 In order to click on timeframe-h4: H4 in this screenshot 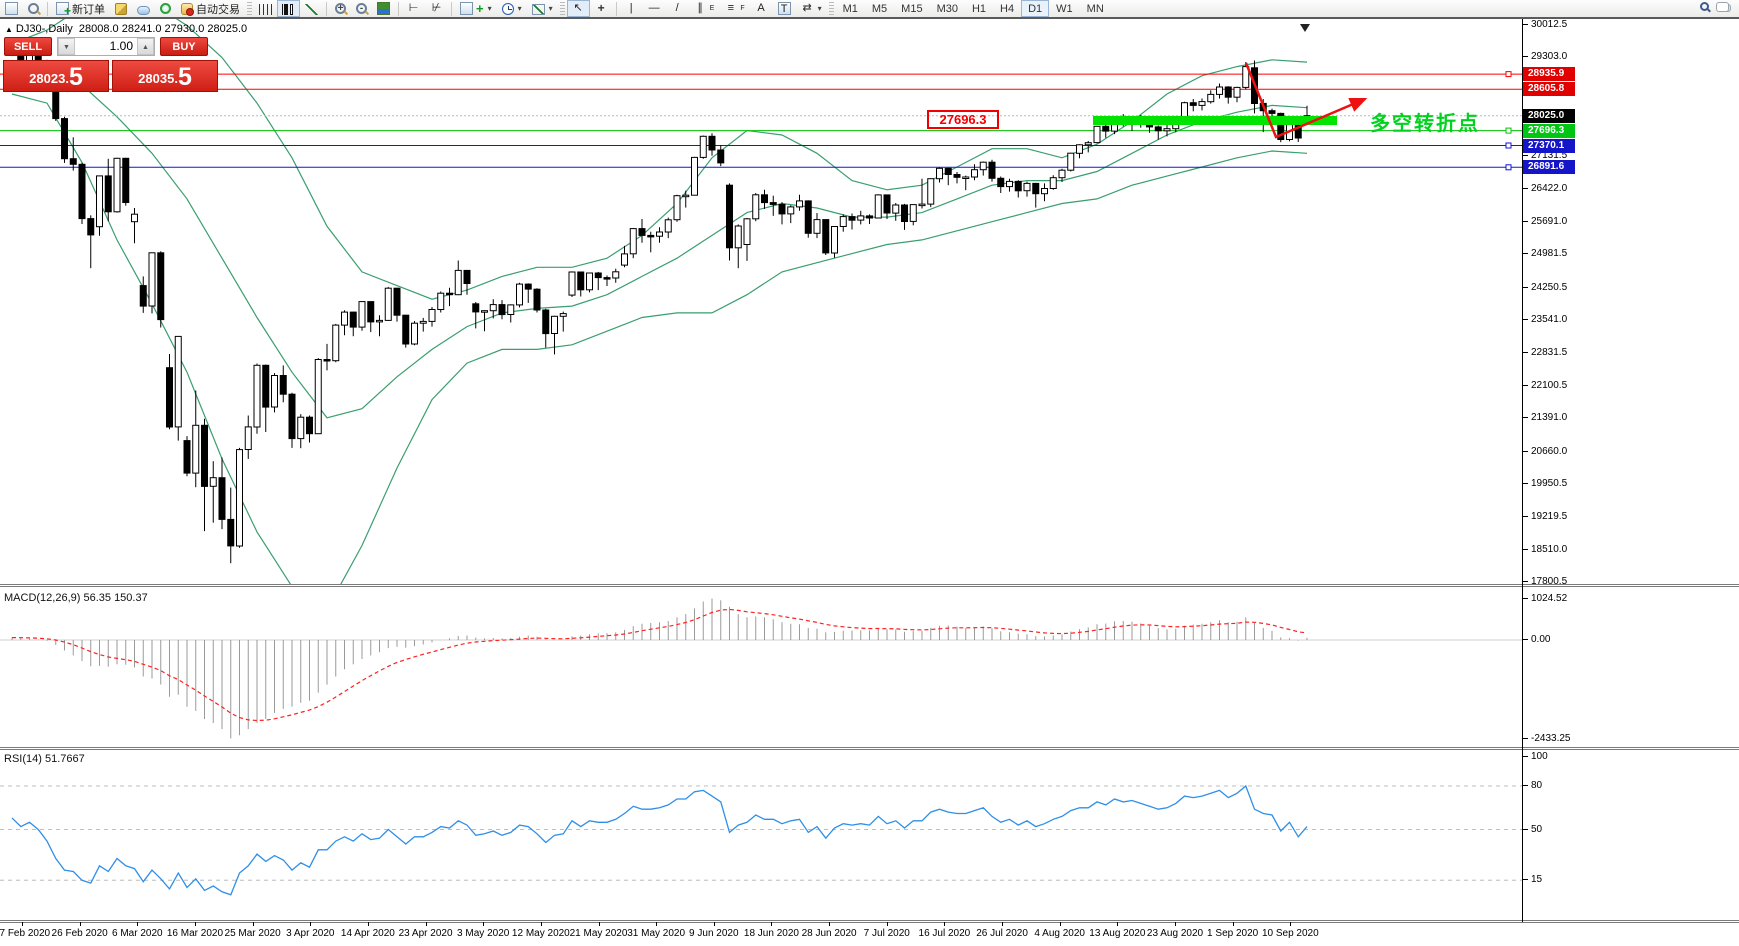, I will do `click(1007, 8)`.